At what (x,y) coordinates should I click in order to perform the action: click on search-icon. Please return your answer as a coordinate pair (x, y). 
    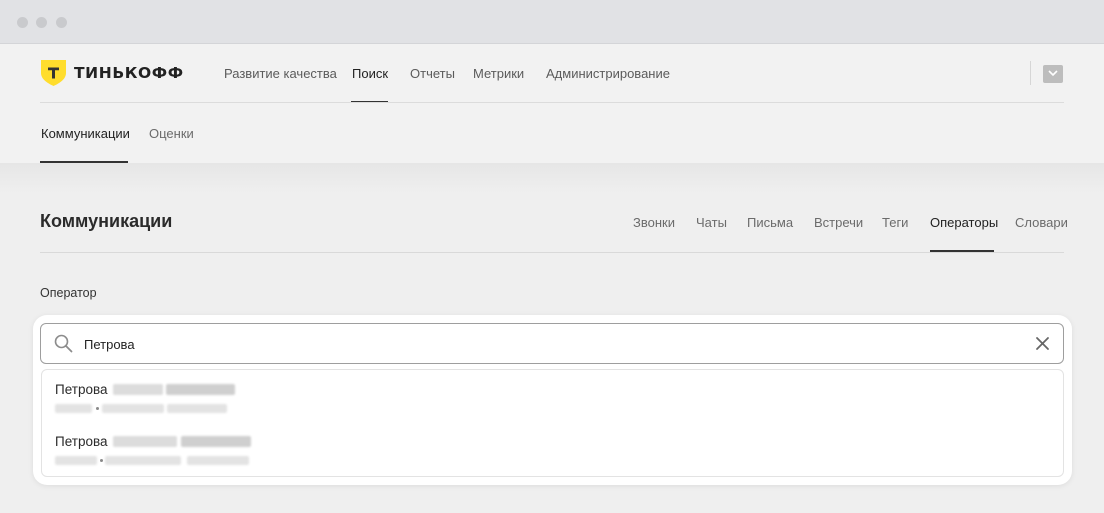
    Looking at the image, I should click on (63, 343).